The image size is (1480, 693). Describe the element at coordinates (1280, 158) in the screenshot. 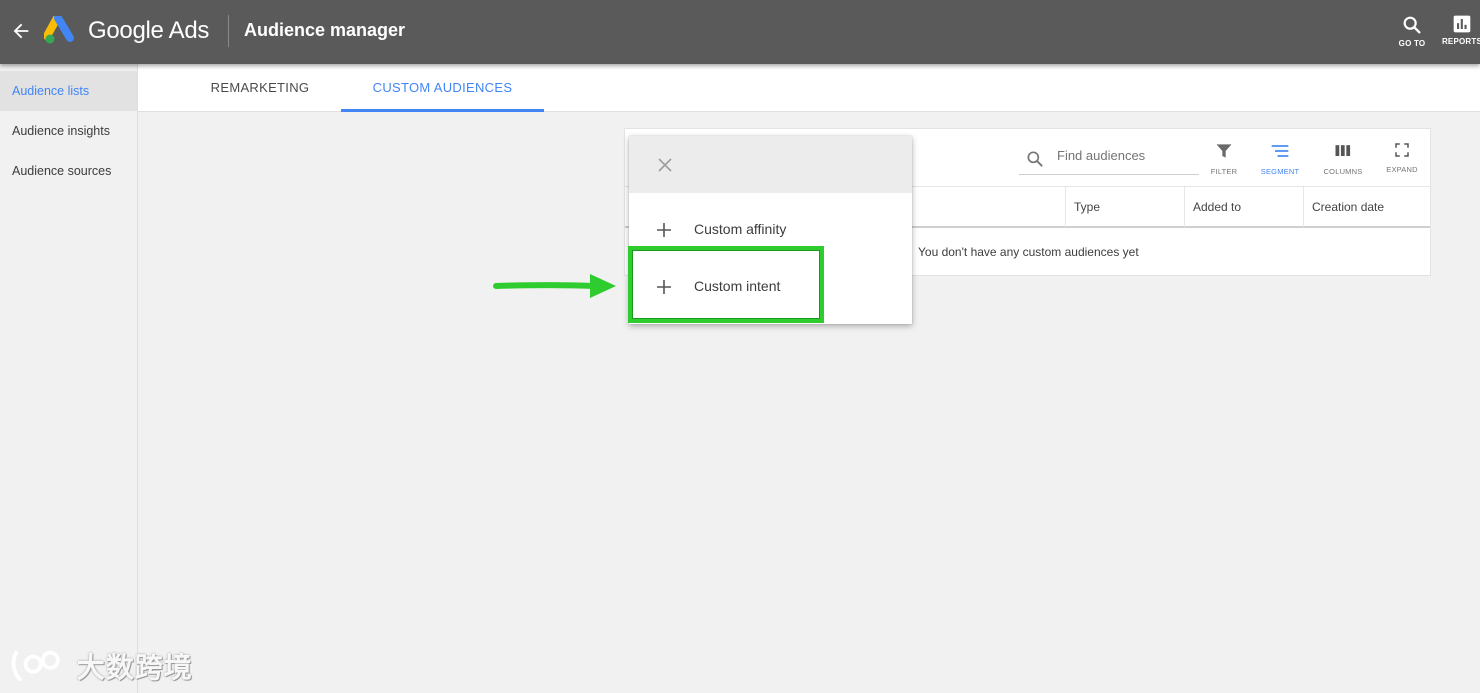

I see `segment-button: SEGMENT` at that location.